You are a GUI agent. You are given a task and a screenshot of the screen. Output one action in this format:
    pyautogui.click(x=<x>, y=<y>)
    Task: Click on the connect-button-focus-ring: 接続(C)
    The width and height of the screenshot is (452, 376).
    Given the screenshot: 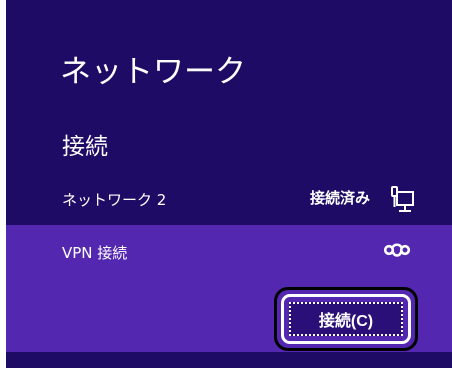 What is the action you would take?
    pyautogui.click(x=346, y=319)
    